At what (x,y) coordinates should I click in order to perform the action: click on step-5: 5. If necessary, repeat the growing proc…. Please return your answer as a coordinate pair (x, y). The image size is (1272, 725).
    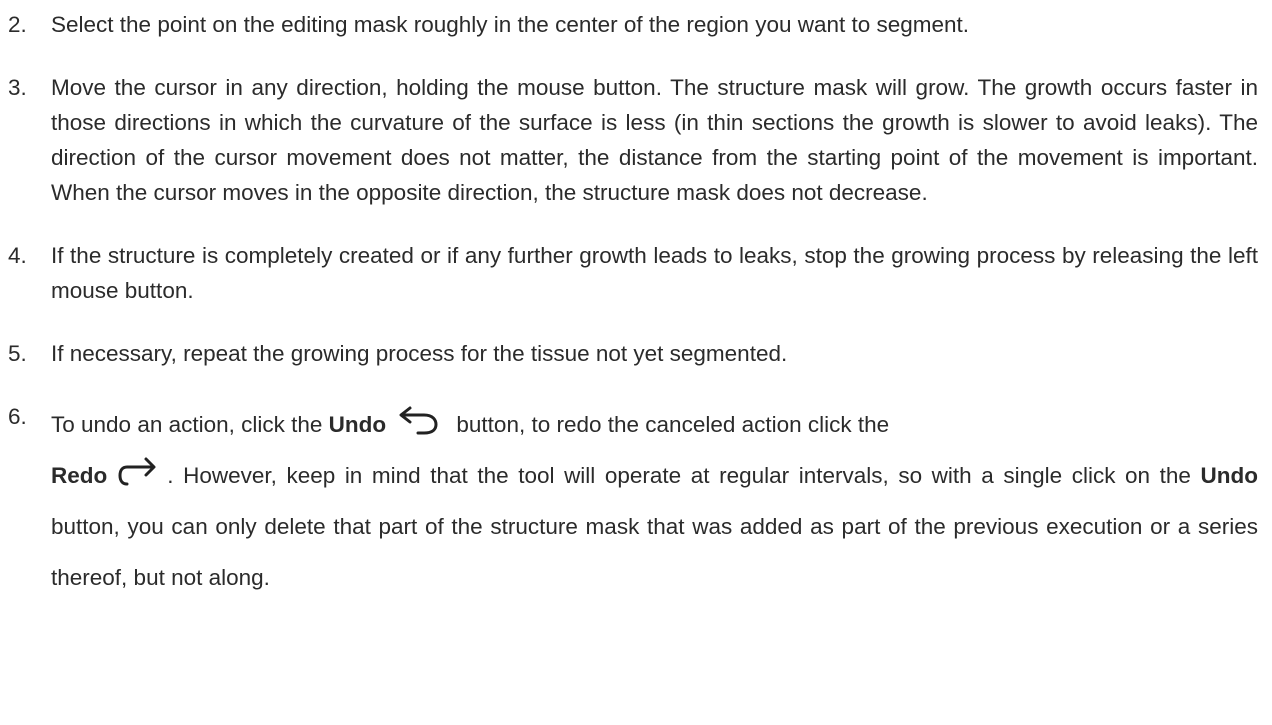
    Looking at the image, I should click on (633, 353).